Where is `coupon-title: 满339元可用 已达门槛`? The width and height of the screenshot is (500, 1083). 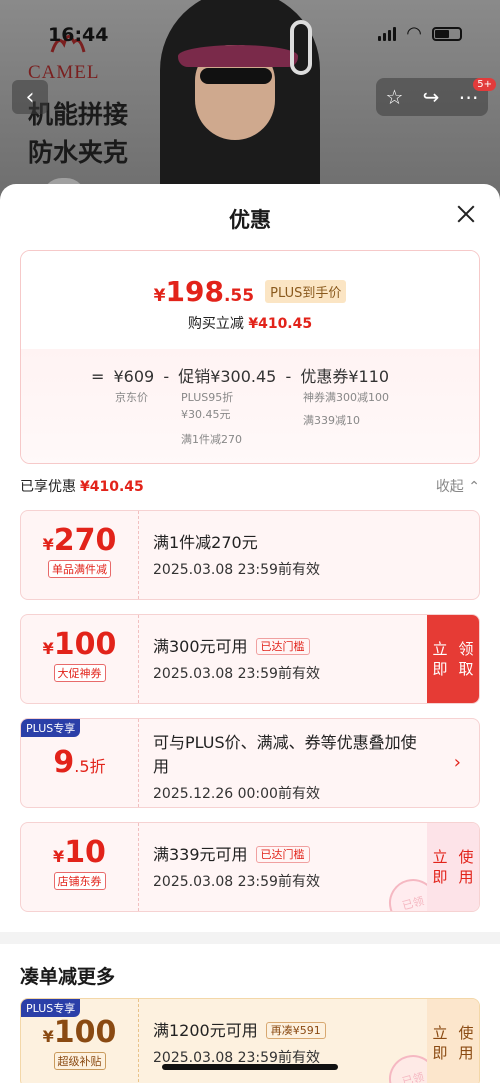 coupon-title: 满339元可用 已达门槛 is located at coordinates (286, 855).